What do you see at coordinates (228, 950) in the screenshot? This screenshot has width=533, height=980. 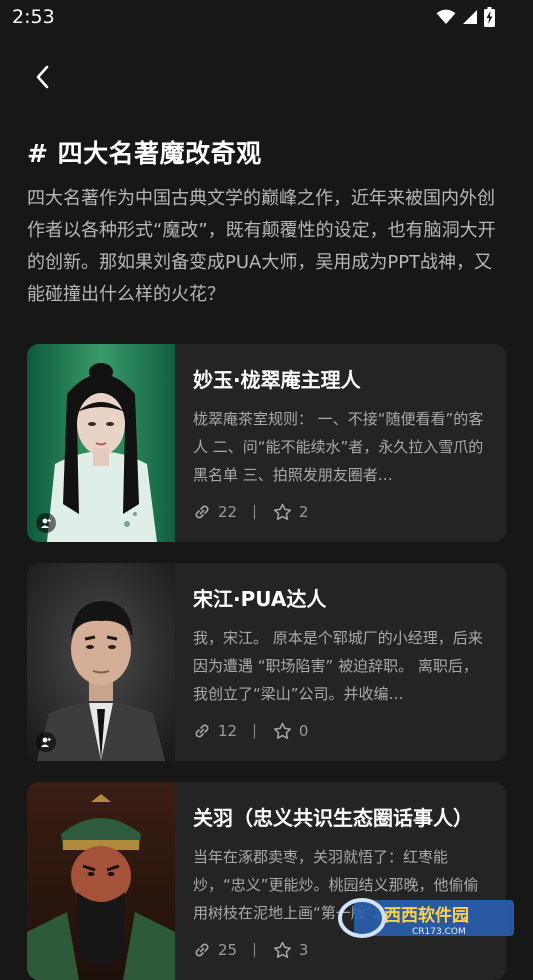 I see `link-count-value: 25` at bounding box center [228, 950].